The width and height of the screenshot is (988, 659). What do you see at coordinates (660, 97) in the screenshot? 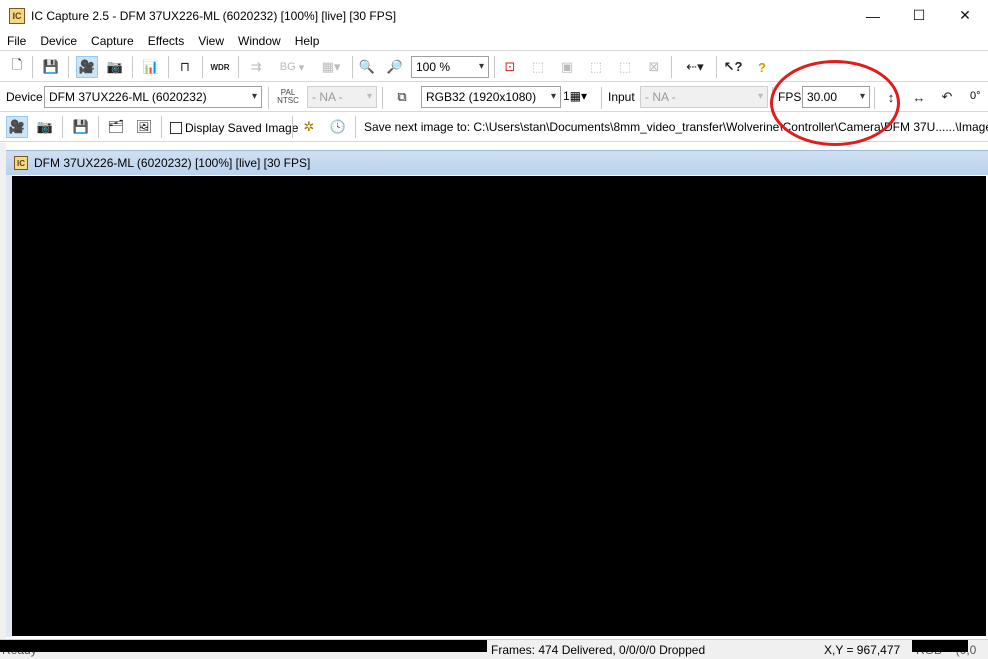
I see `input-select-value: - NA -` at bounding box center [660, 97].